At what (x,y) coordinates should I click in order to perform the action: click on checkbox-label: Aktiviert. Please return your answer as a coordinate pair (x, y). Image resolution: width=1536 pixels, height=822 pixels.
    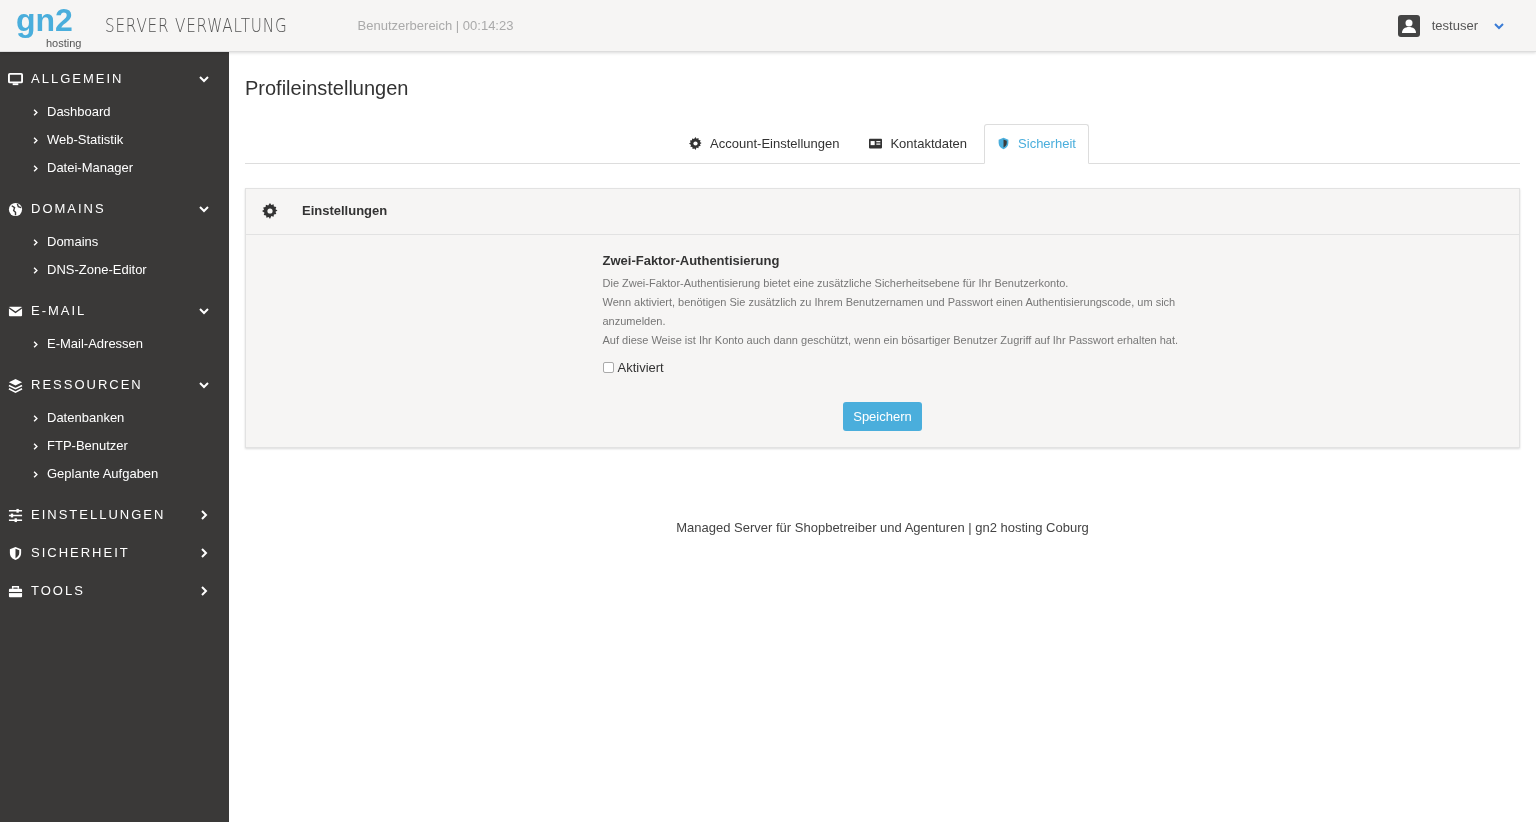
    Looking at the image, I should click on (640, 368).